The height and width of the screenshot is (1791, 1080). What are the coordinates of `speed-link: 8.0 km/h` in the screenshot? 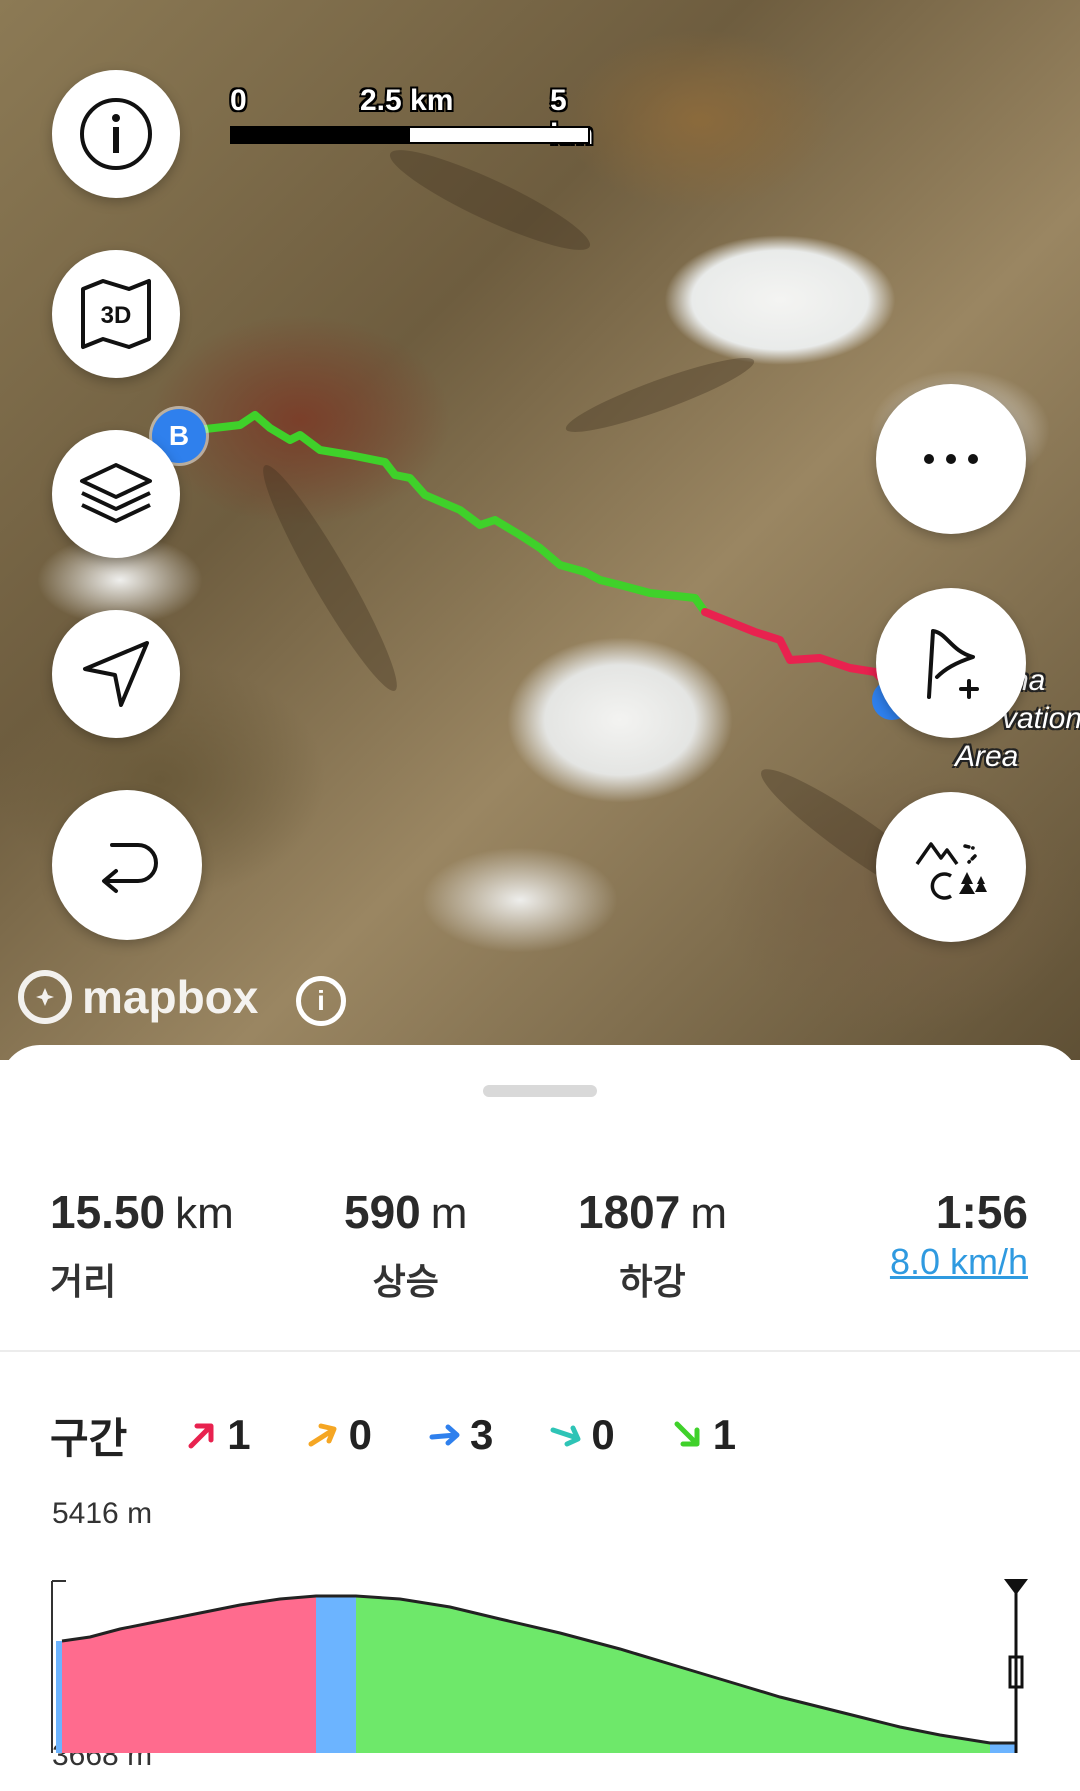 It's located at (959, 1262).